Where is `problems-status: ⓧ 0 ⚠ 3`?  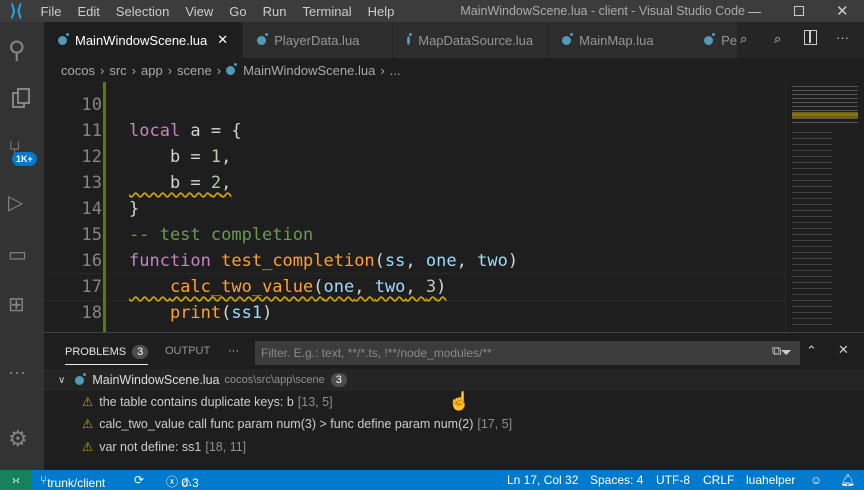 problems-status: ⓧ 0 ⚠ 3 is located at coordinates (182, 481).